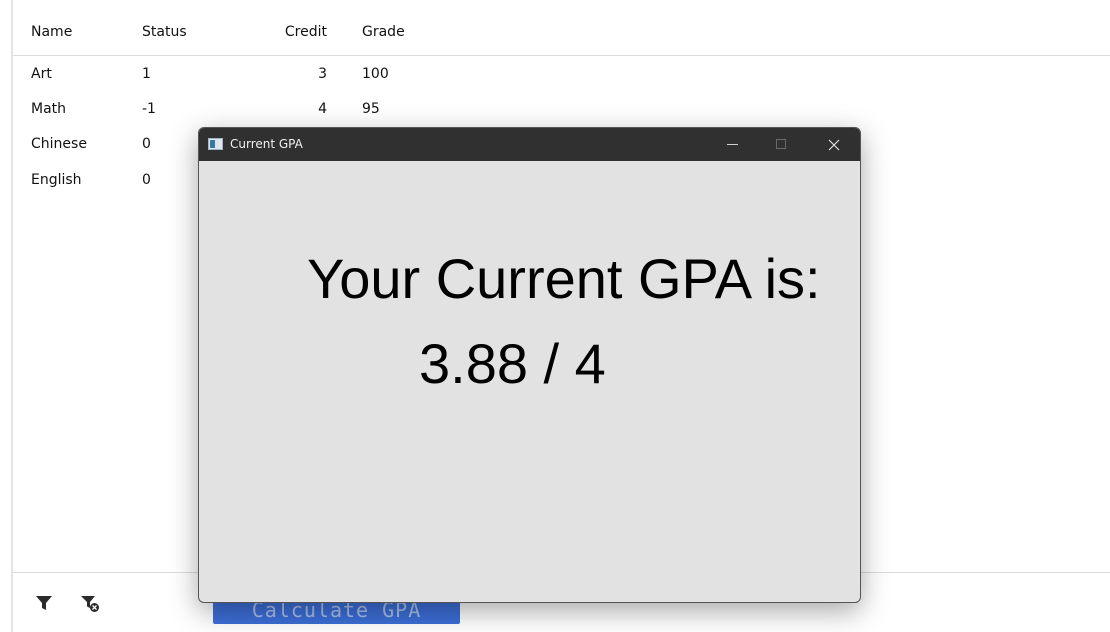 The height and width of the screenshot is (632, 1110). I want to click on window-app-icon, so click(215, 144).